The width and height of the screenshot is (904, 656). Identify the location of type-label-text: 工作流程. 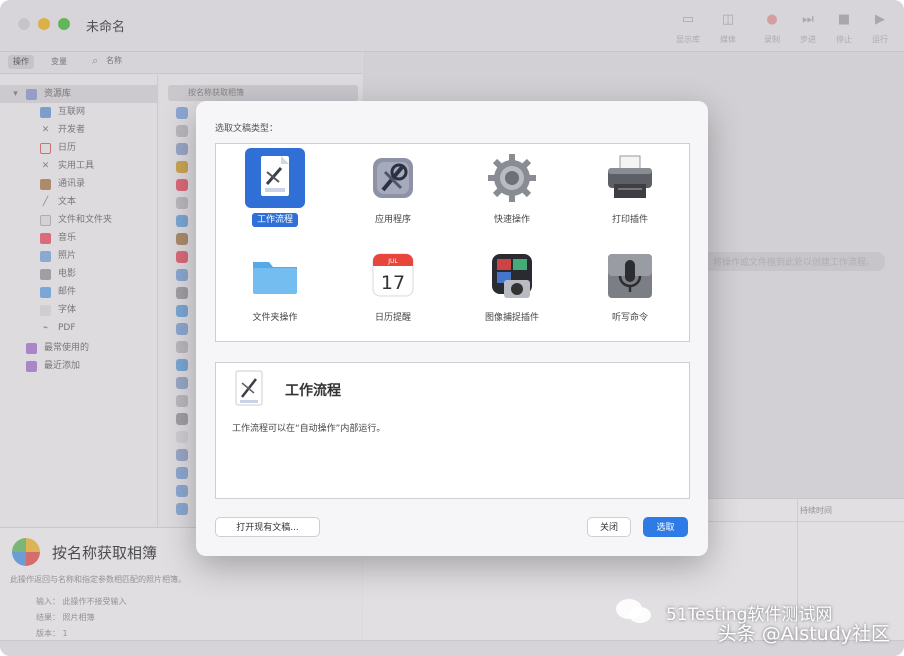
(274, 220).